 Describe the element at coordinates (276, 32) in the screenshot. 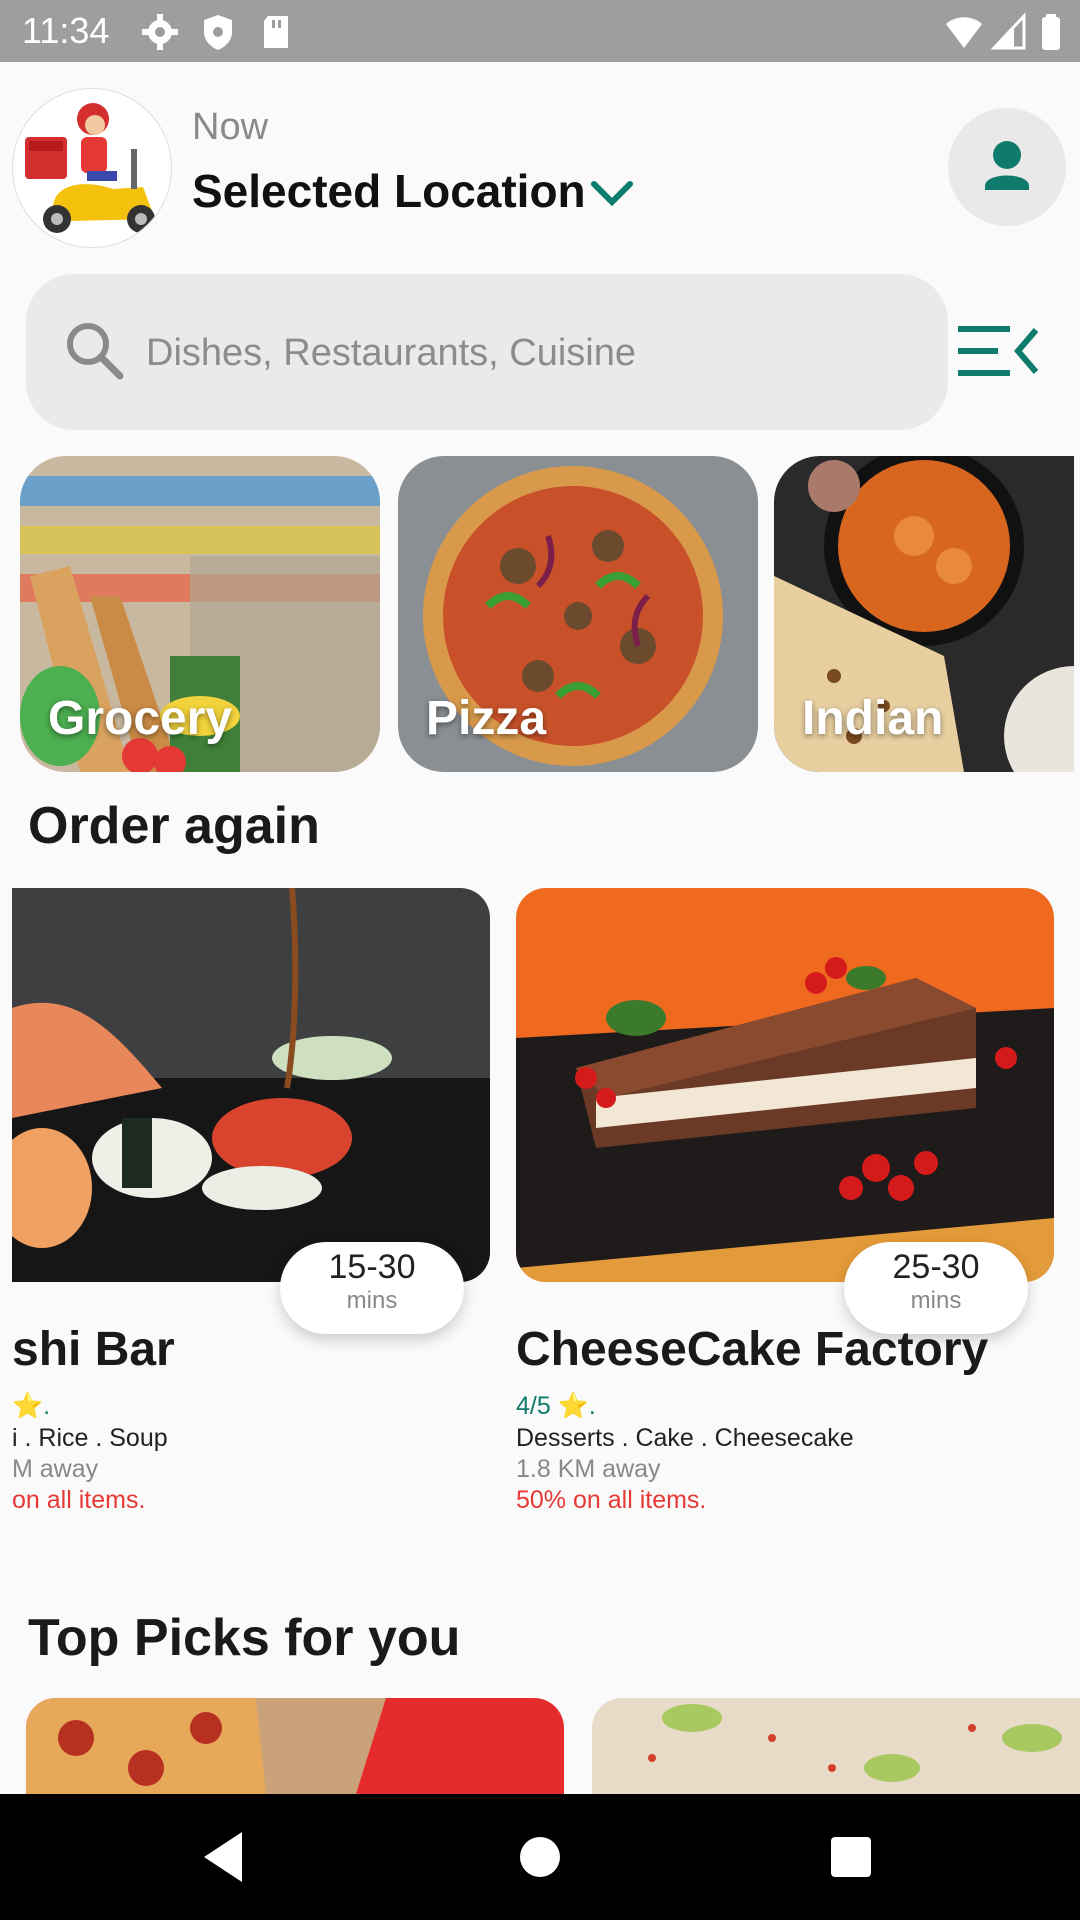

I see `sd-card-icon` at that location.